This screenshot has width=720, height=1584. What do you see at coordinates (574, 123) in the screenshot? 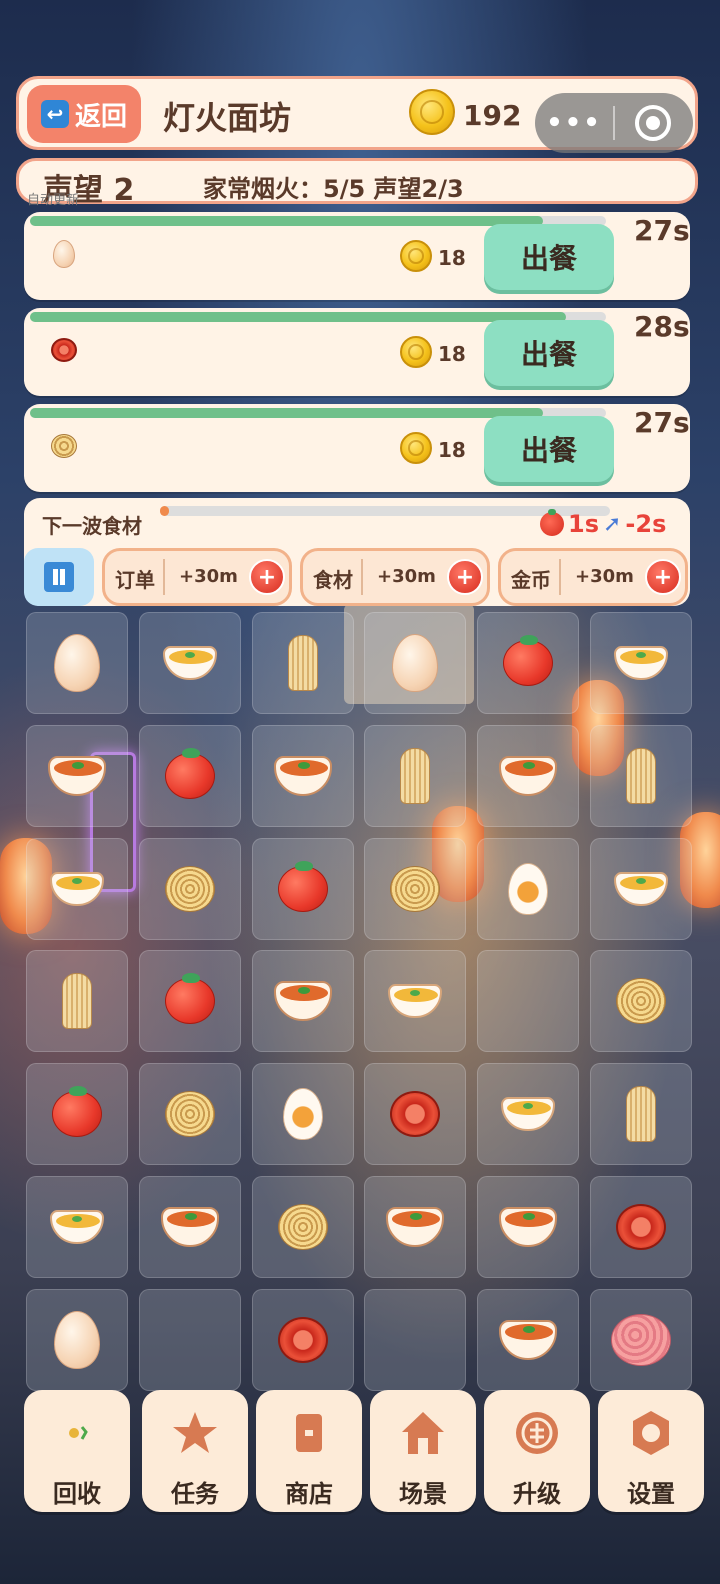
I see `more-button: •••` at bounding box center [574, 123].